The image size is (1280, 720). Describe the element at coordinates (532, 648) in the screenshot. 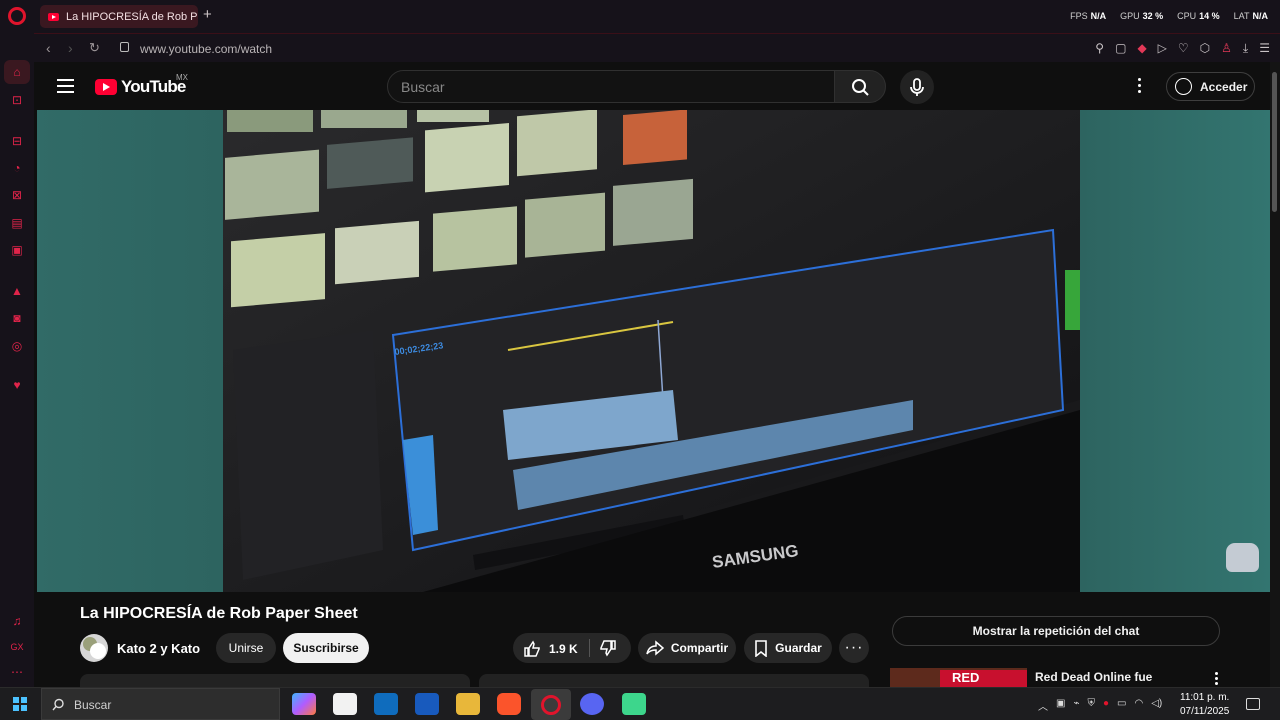

I see `thumbs-up-icon` at that location.